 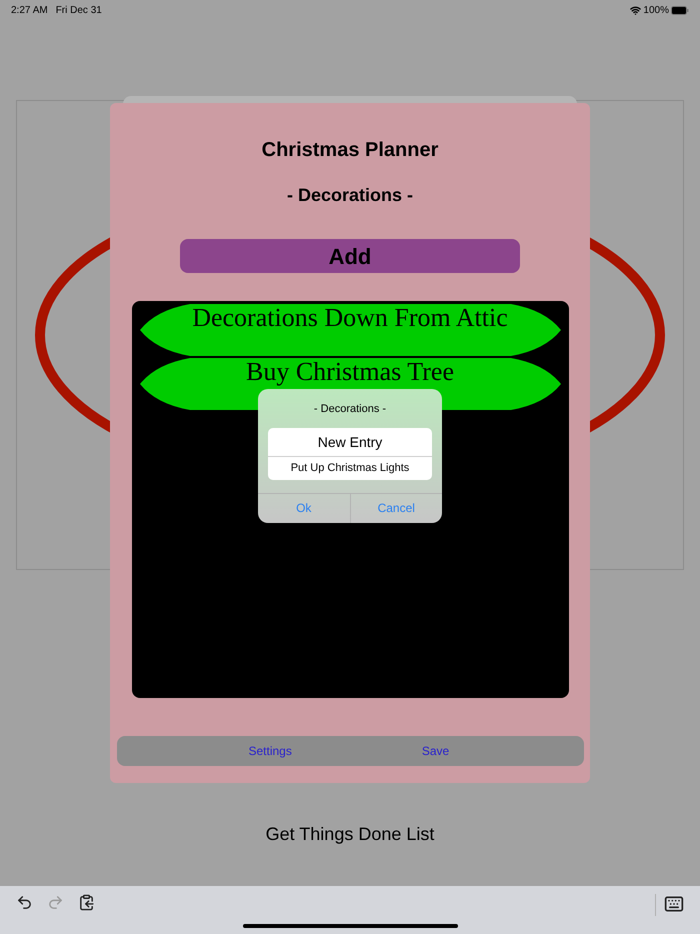 What do you see at coordinates (24, 902) in the screenshot?
I see `undo-button` at bounding box center [24, 902].